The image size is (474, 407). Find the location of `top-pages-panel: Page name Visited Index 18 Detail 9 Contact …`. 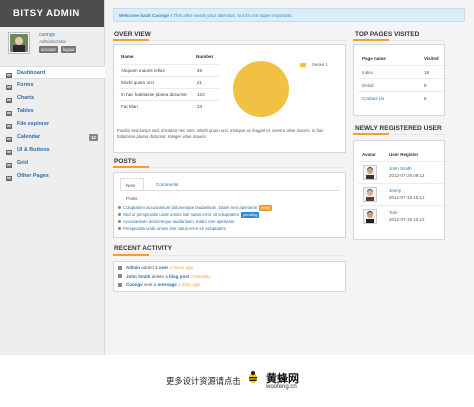

top-pages-panel: Page name Visited Index 18 Detail 9 Contact … is located at coordinates (401, 80).